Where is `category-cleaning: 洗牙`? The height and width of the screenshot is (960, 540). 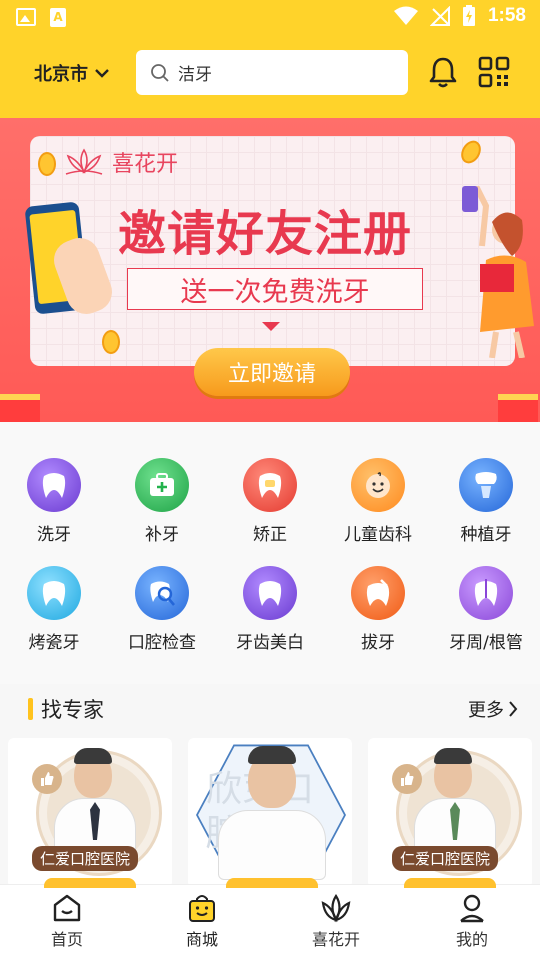
category-cleaning: 洗牙 is located at coordinates (54, 501).